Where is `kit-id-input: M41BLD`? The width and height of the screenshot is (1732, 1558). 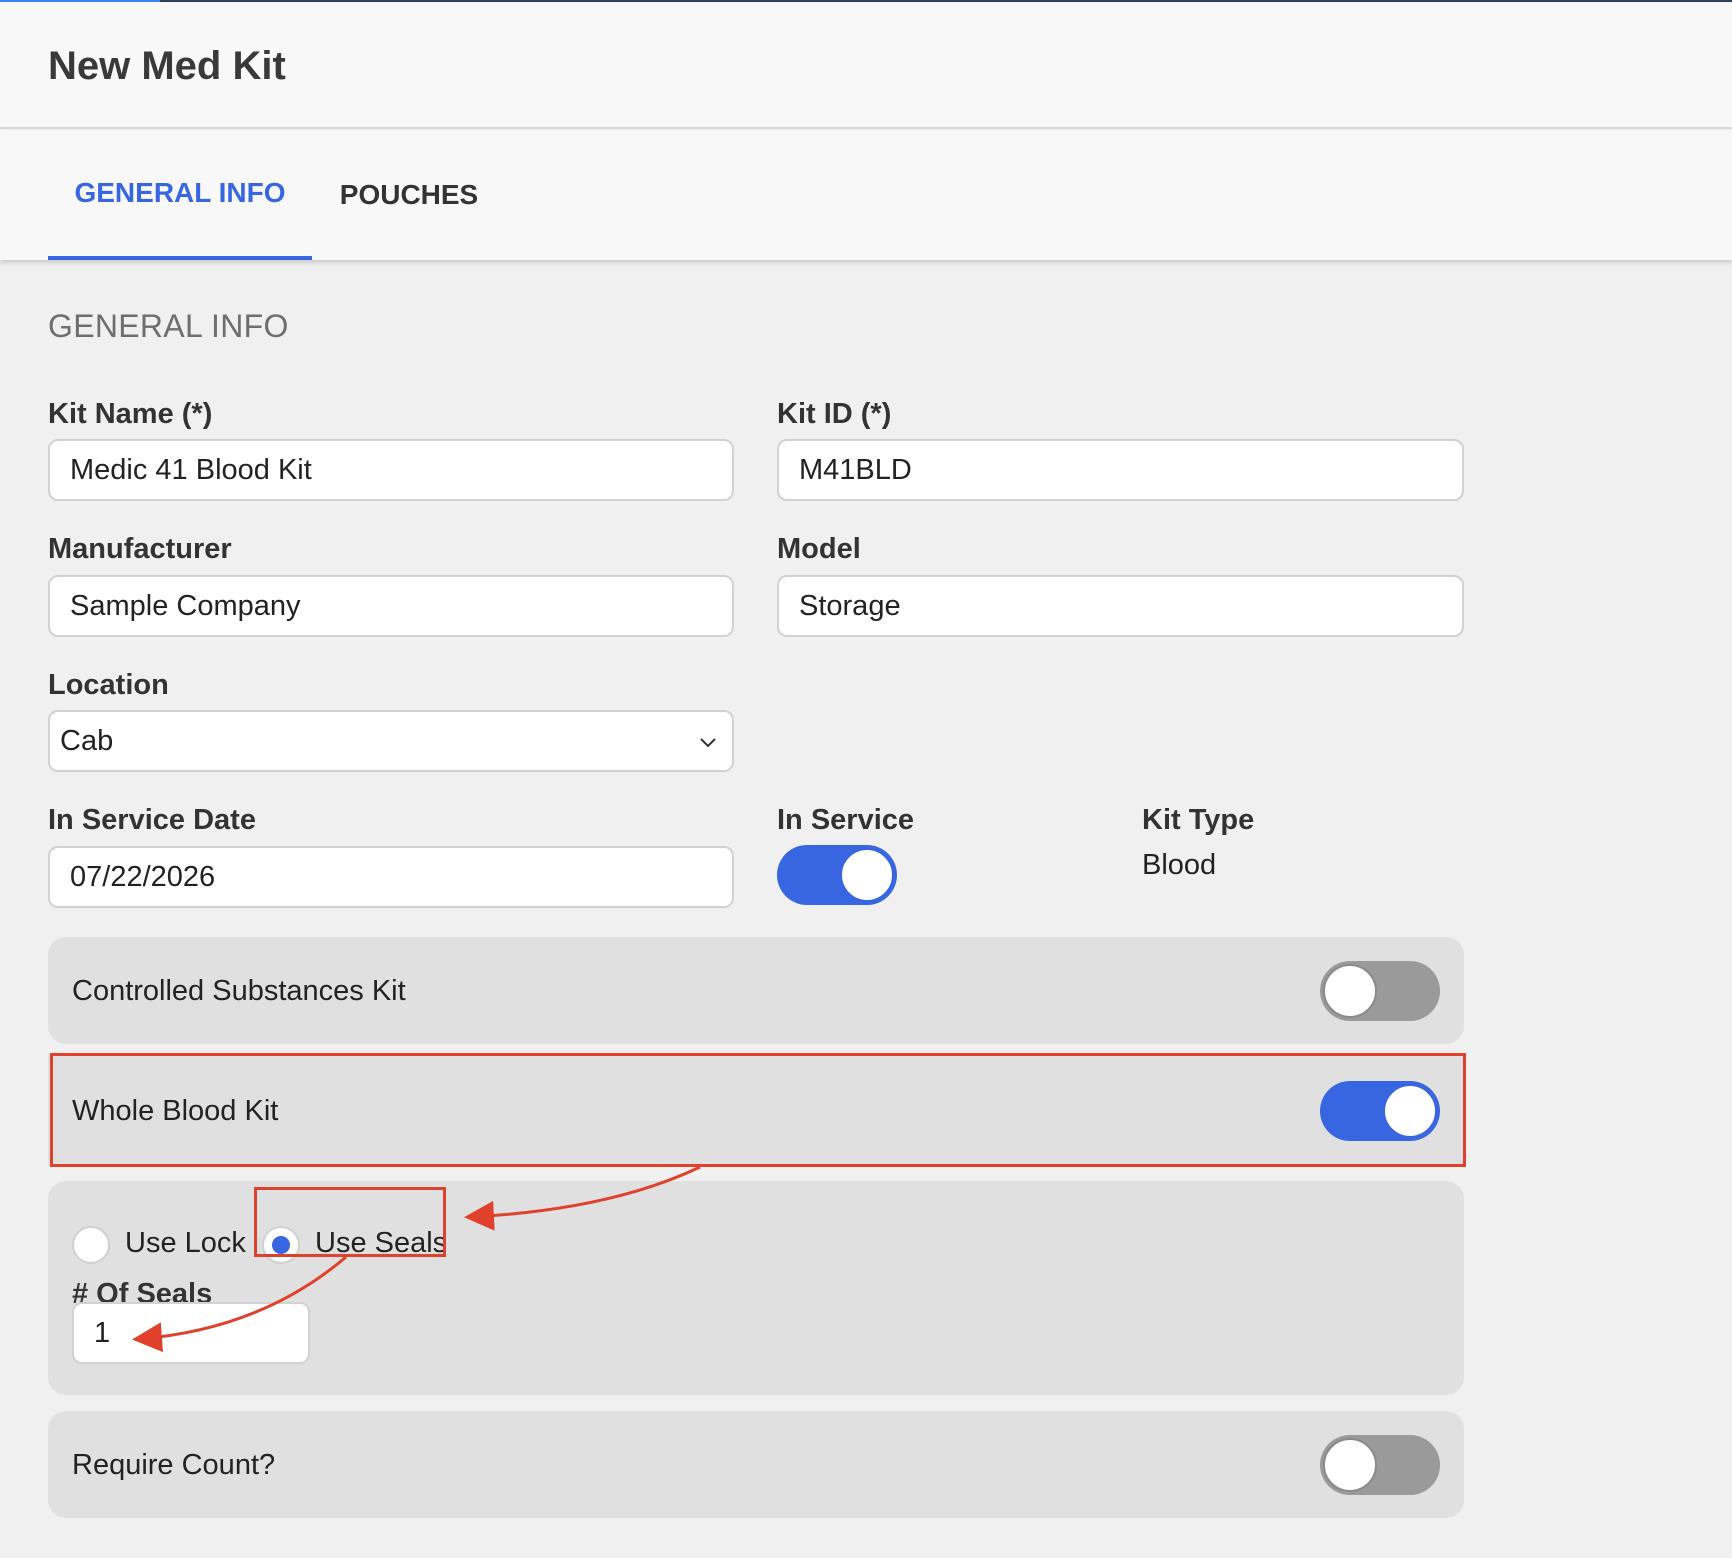 kit-id-input: M41BLD is located at coordinates (1120, 470).